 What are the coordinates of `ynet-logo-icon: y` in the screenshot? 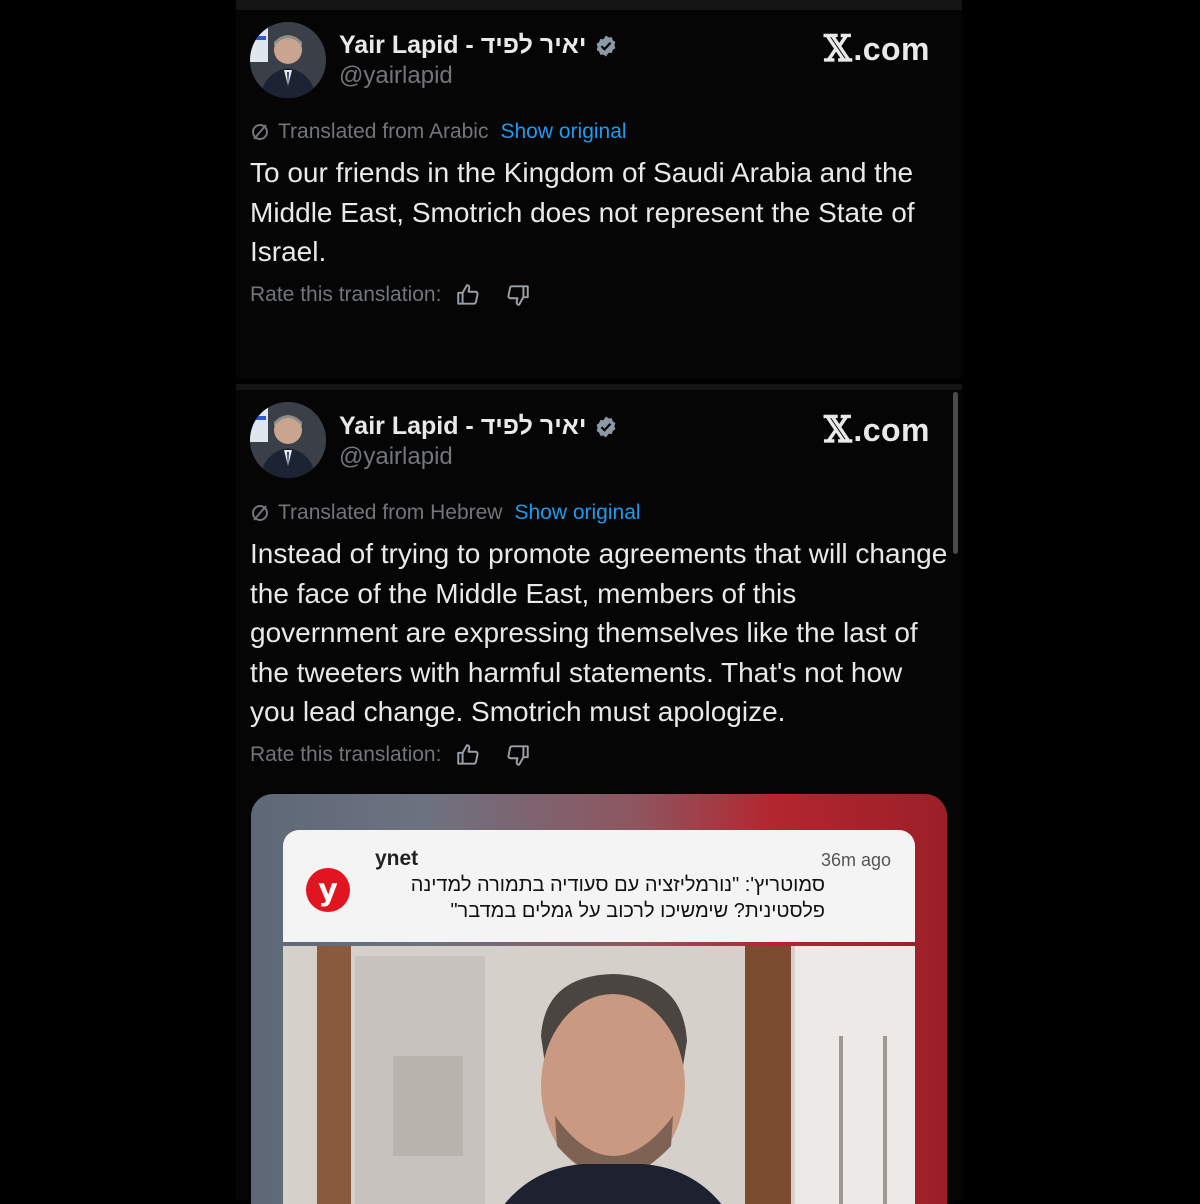 It's located at (328, 890).